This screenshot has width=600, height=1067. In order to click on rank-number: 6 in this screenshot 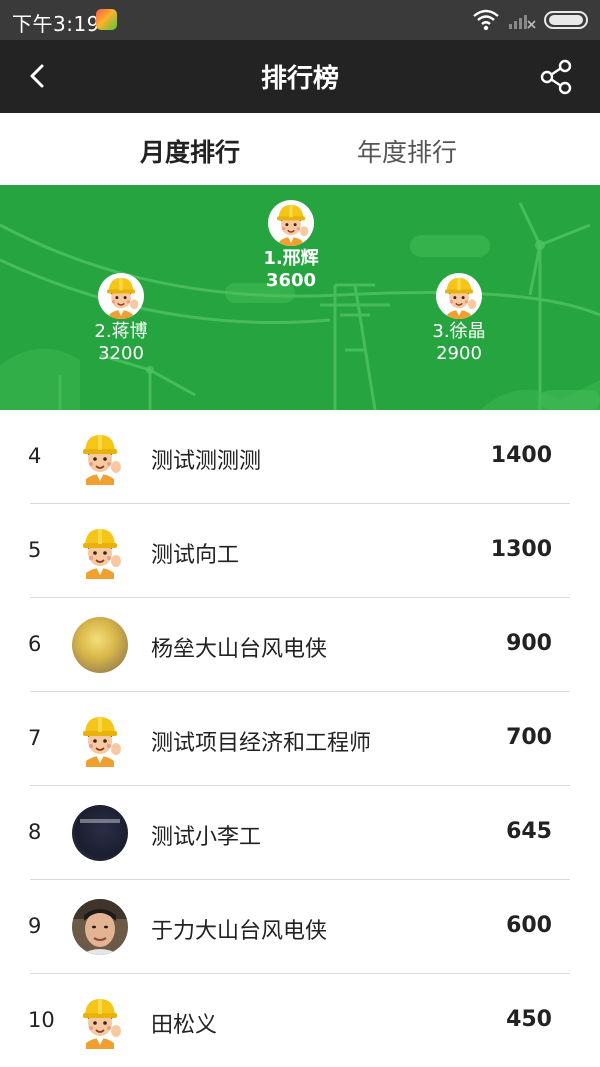, I will do `click(35, 644)`.